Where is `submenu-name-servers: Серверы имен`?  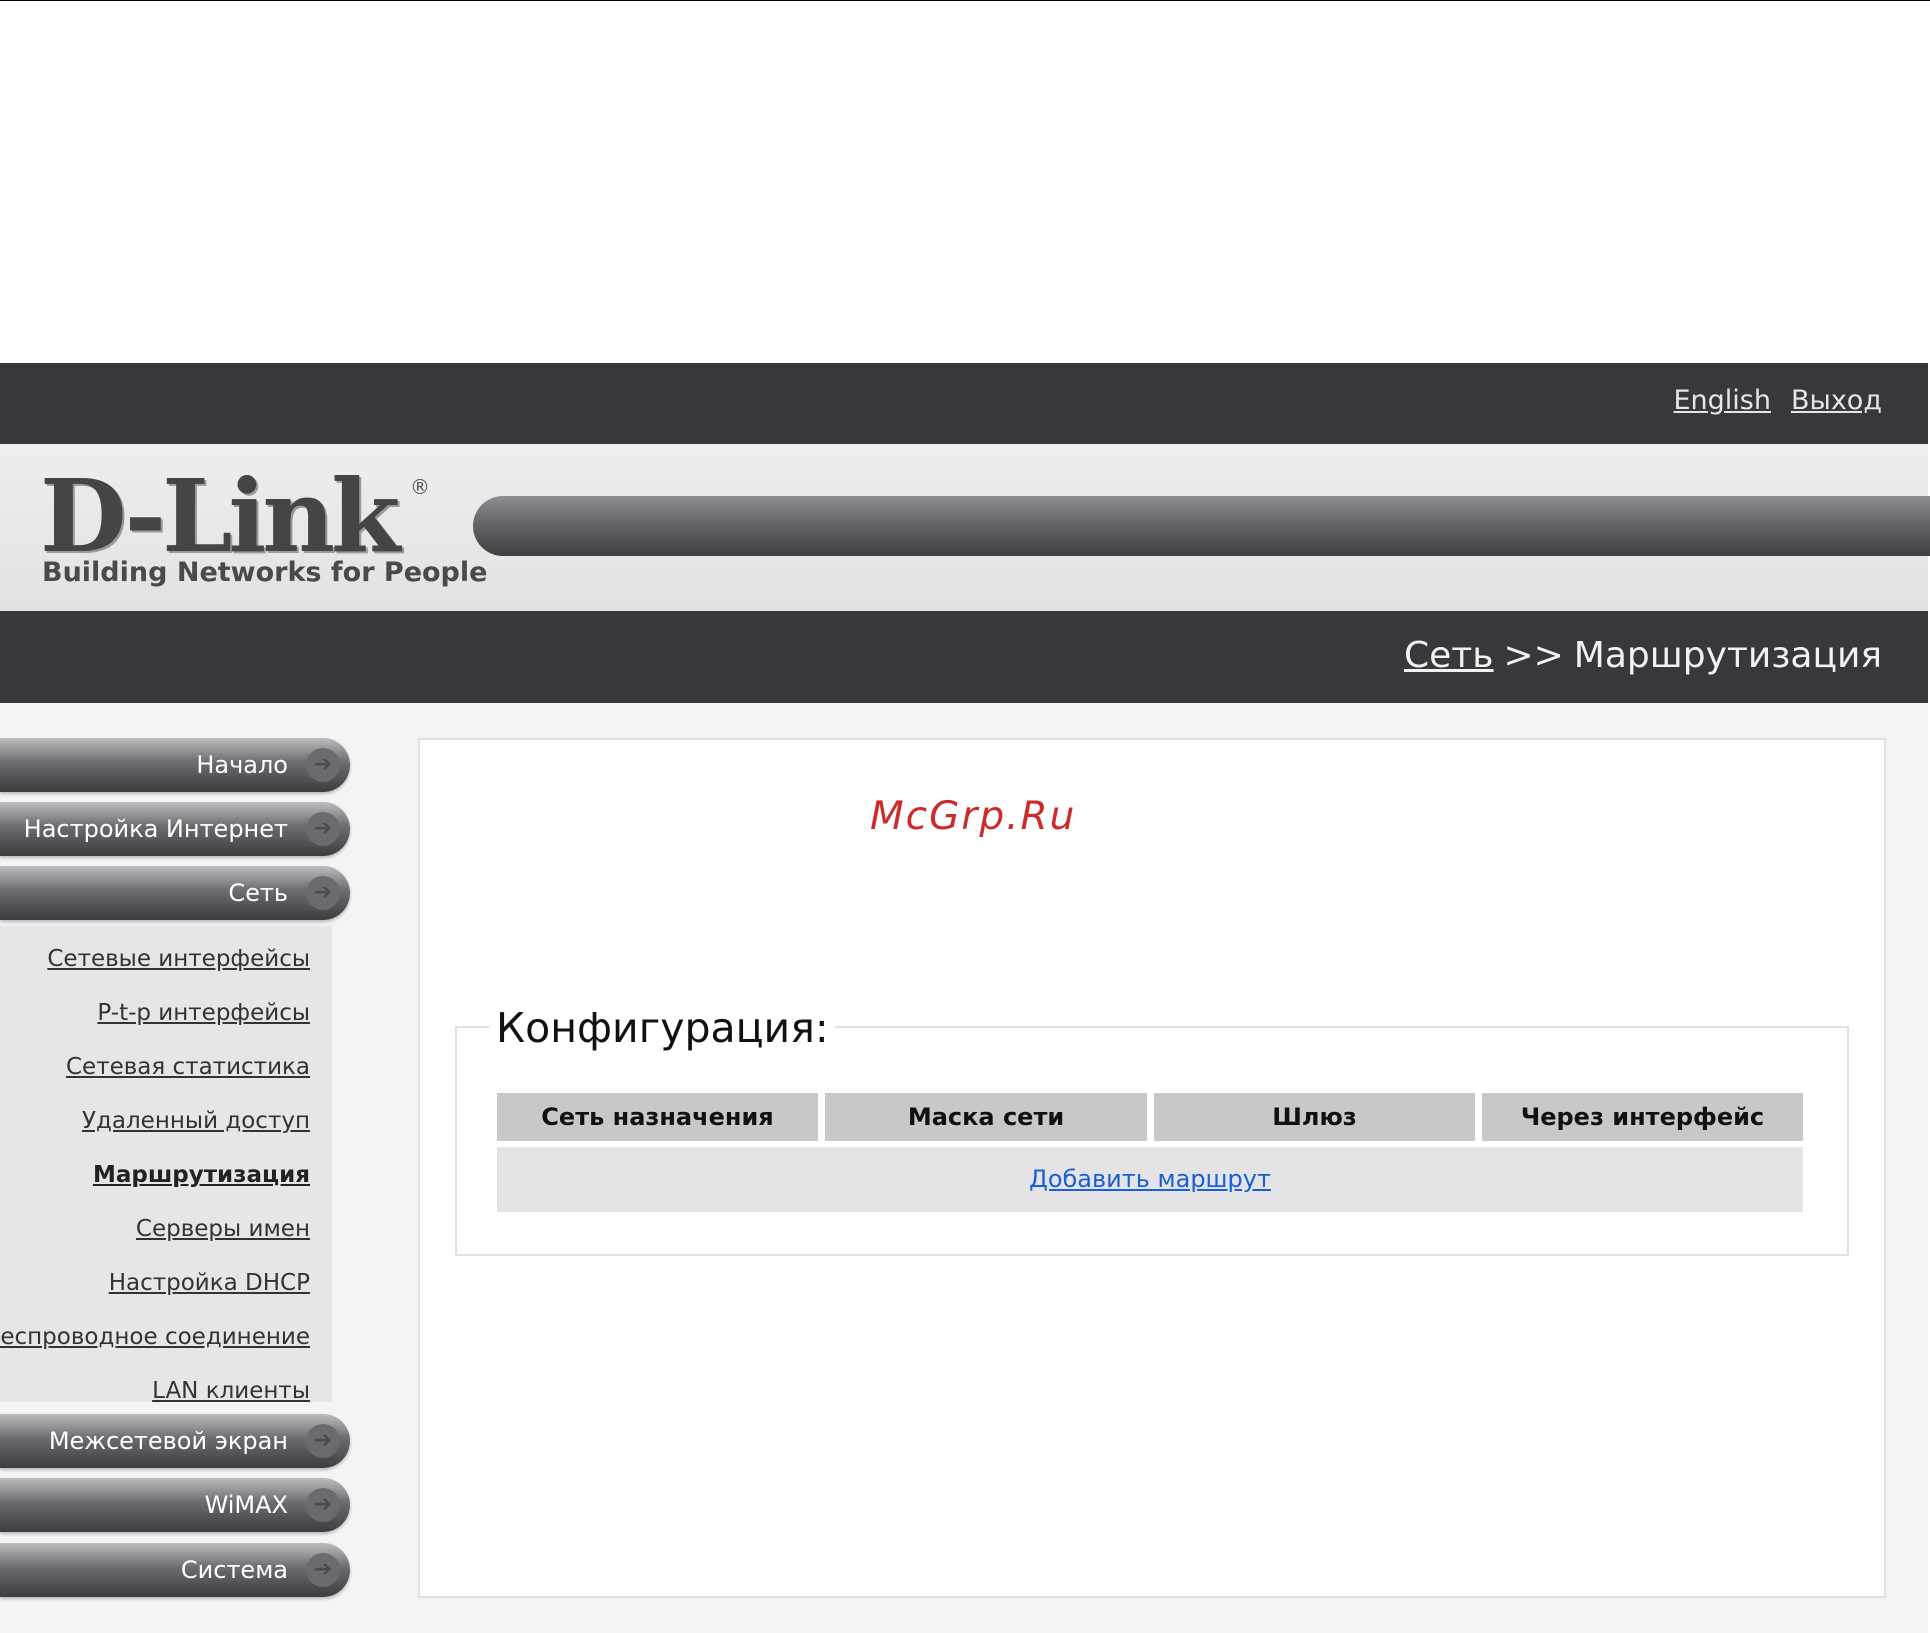 submenu-name-servers: Серверы имен is located at coordinates (223, 1229).